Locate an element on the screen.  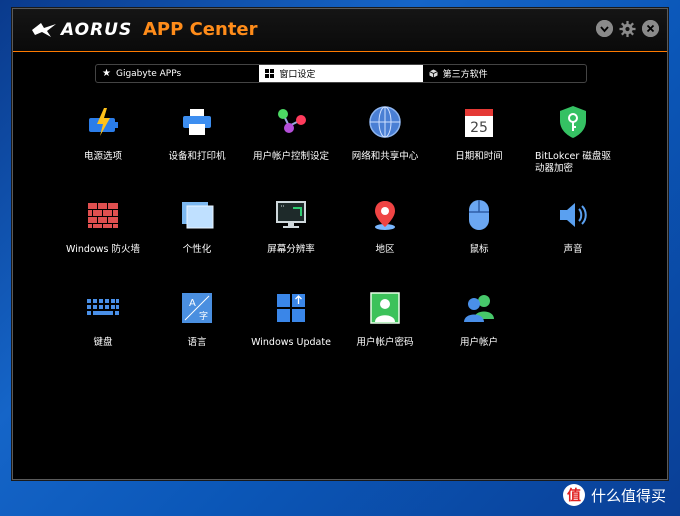
watermark: 值 什么值得买 is located at coordinates (614, 495).